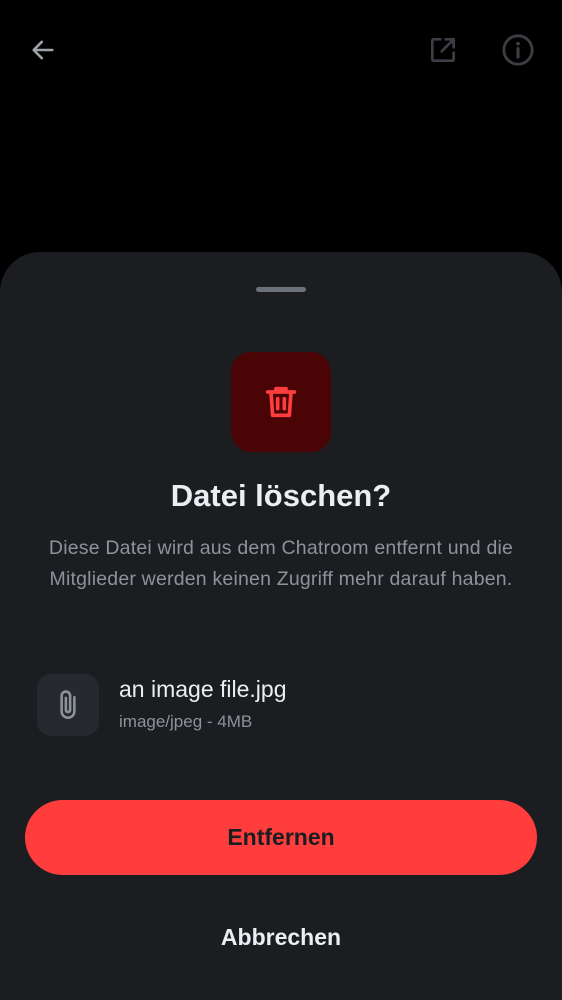 The height and width of the screenshot is (1000, 562). I want to click on paperclip-icon, so click(68, 705).